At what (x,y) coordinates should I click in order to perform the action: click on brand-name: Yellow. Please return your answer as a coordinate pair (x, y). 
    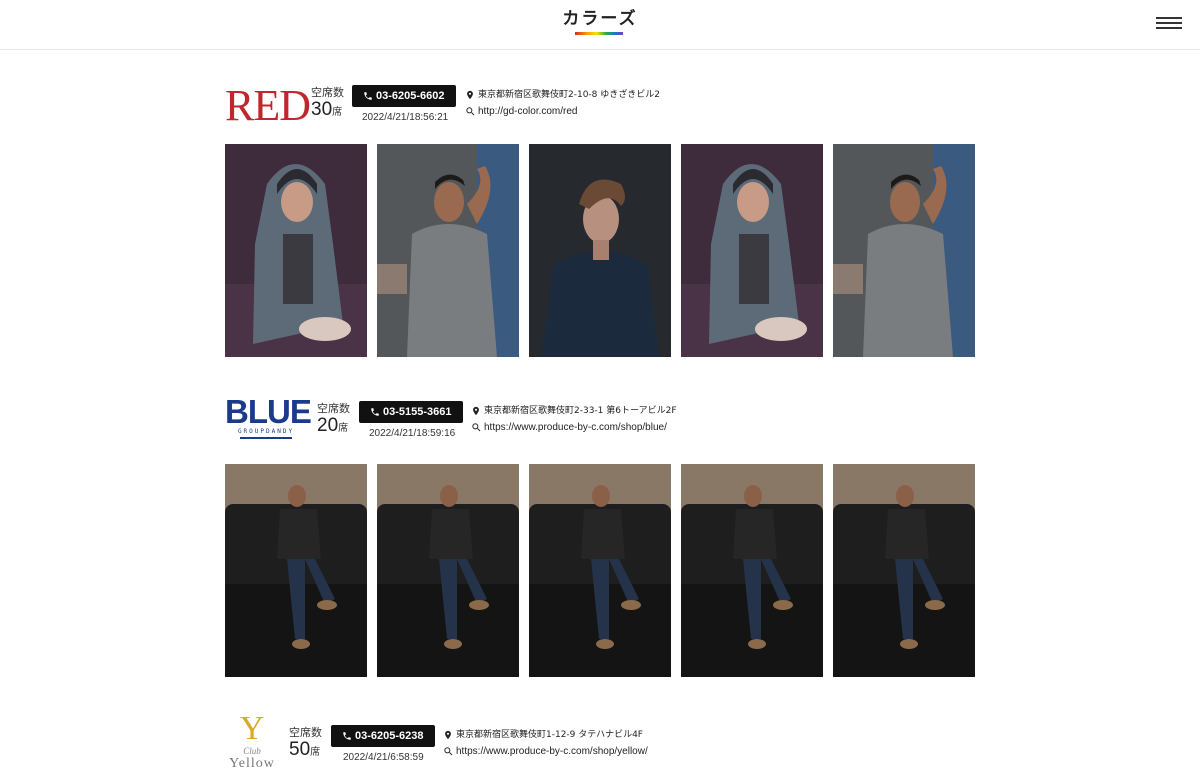
    Looking at the image, I should click on (252, 762).